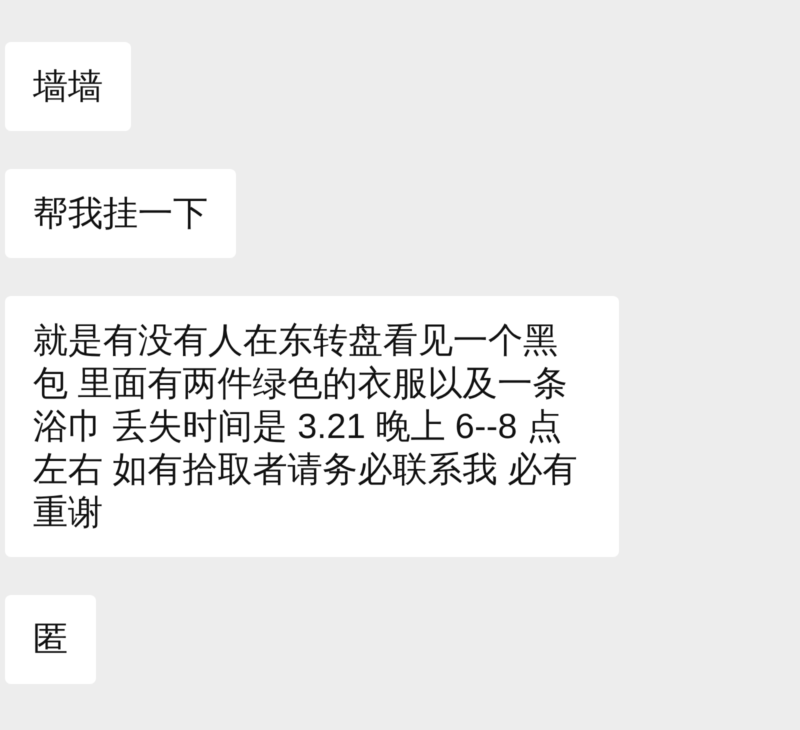  I want to click on message-bubble: 墙墙, so click(68, 86).